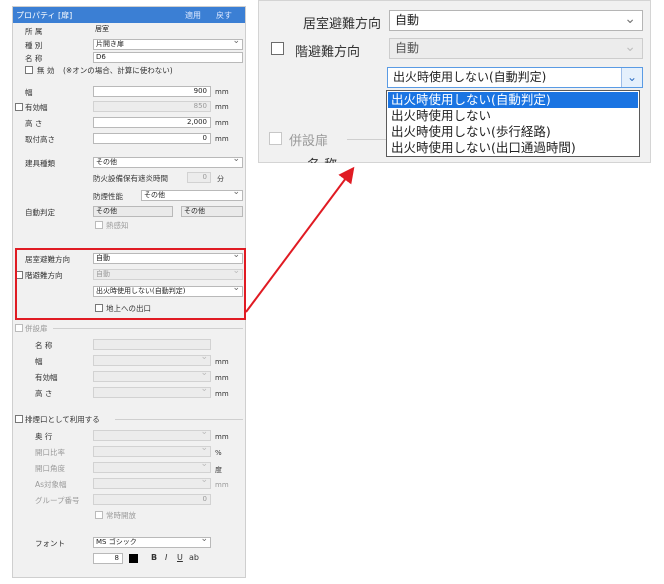  I want to click on callout-arrow, so click(300, 239).